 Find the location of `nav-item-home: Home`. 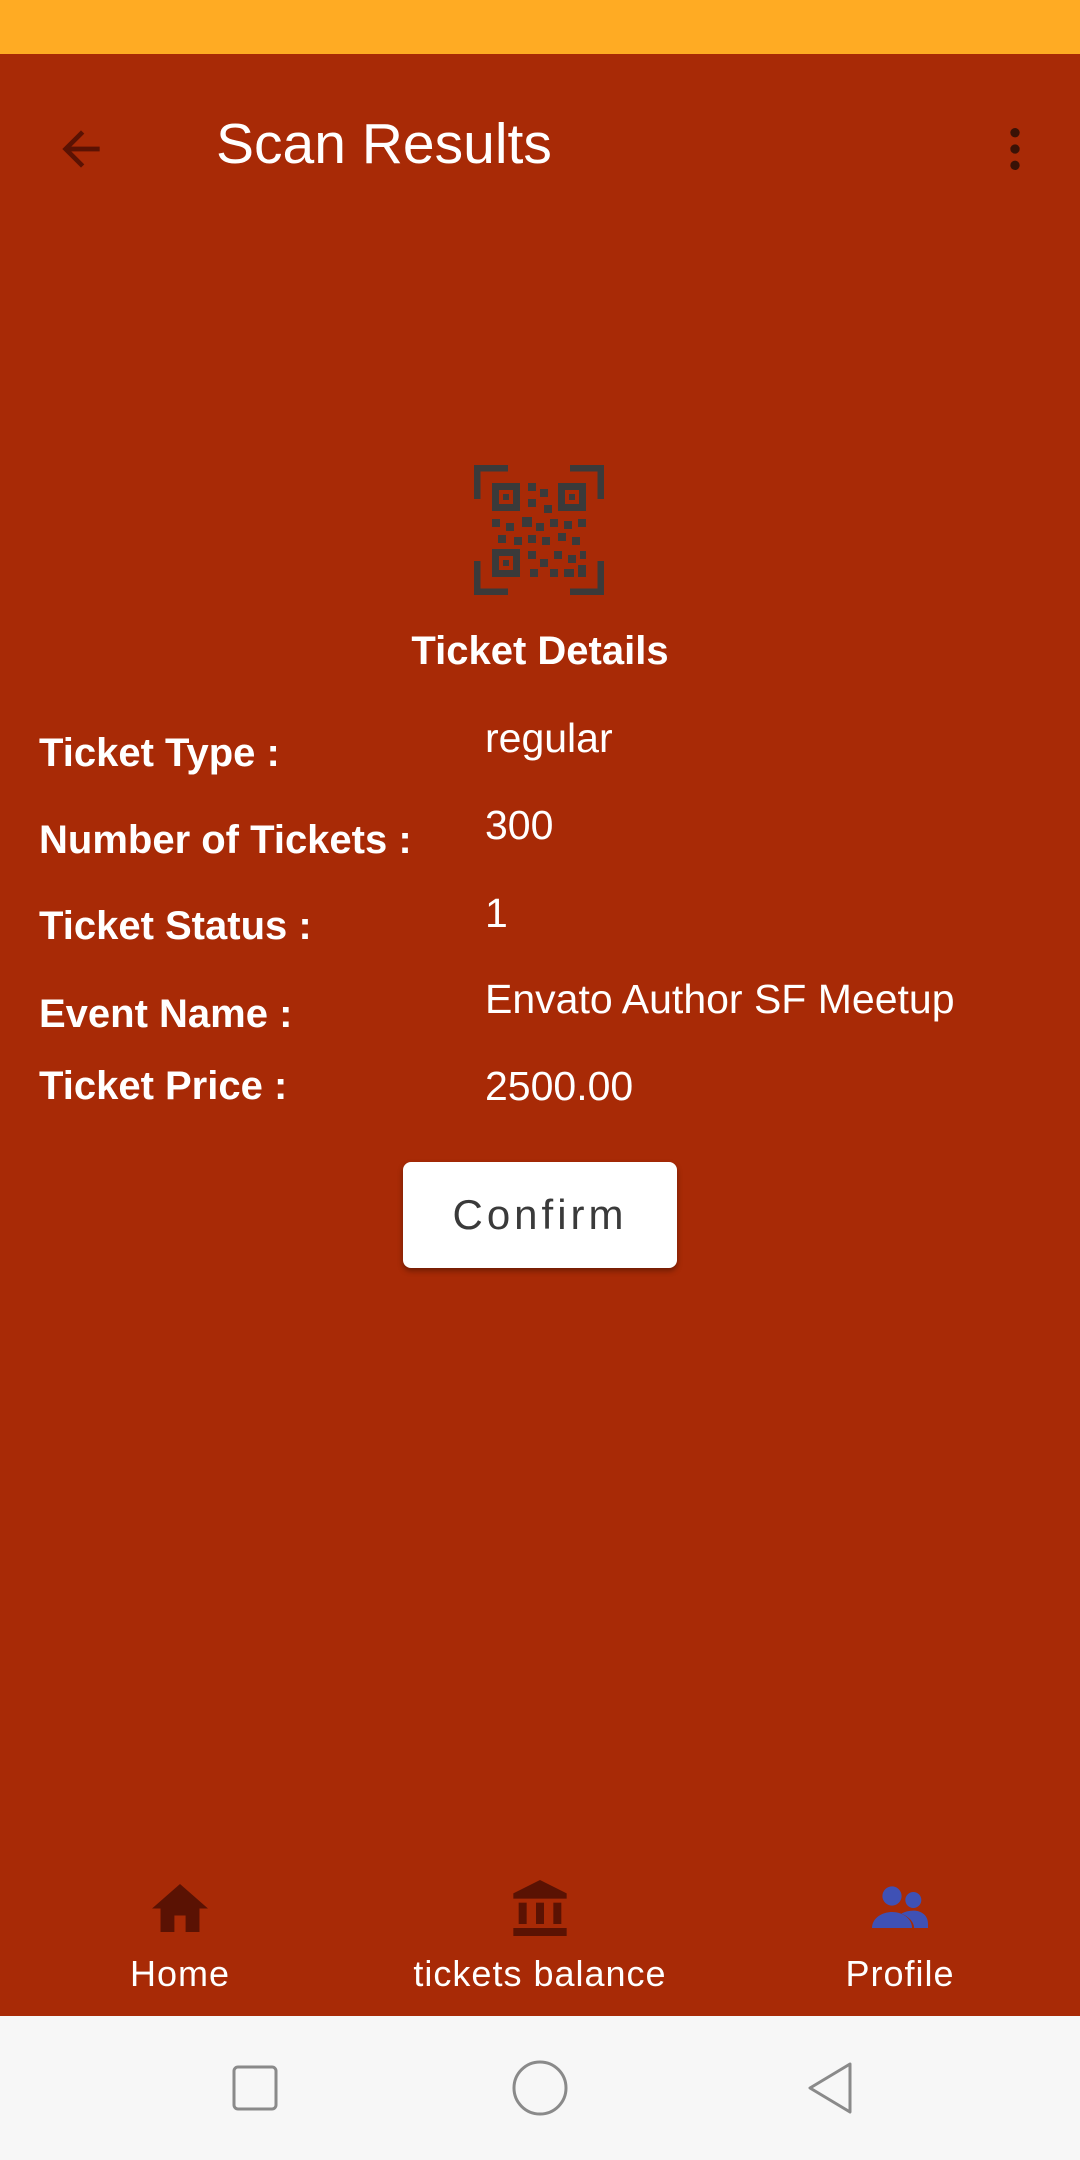

nav-item-home: Home is located at coordinates (180, 1928).